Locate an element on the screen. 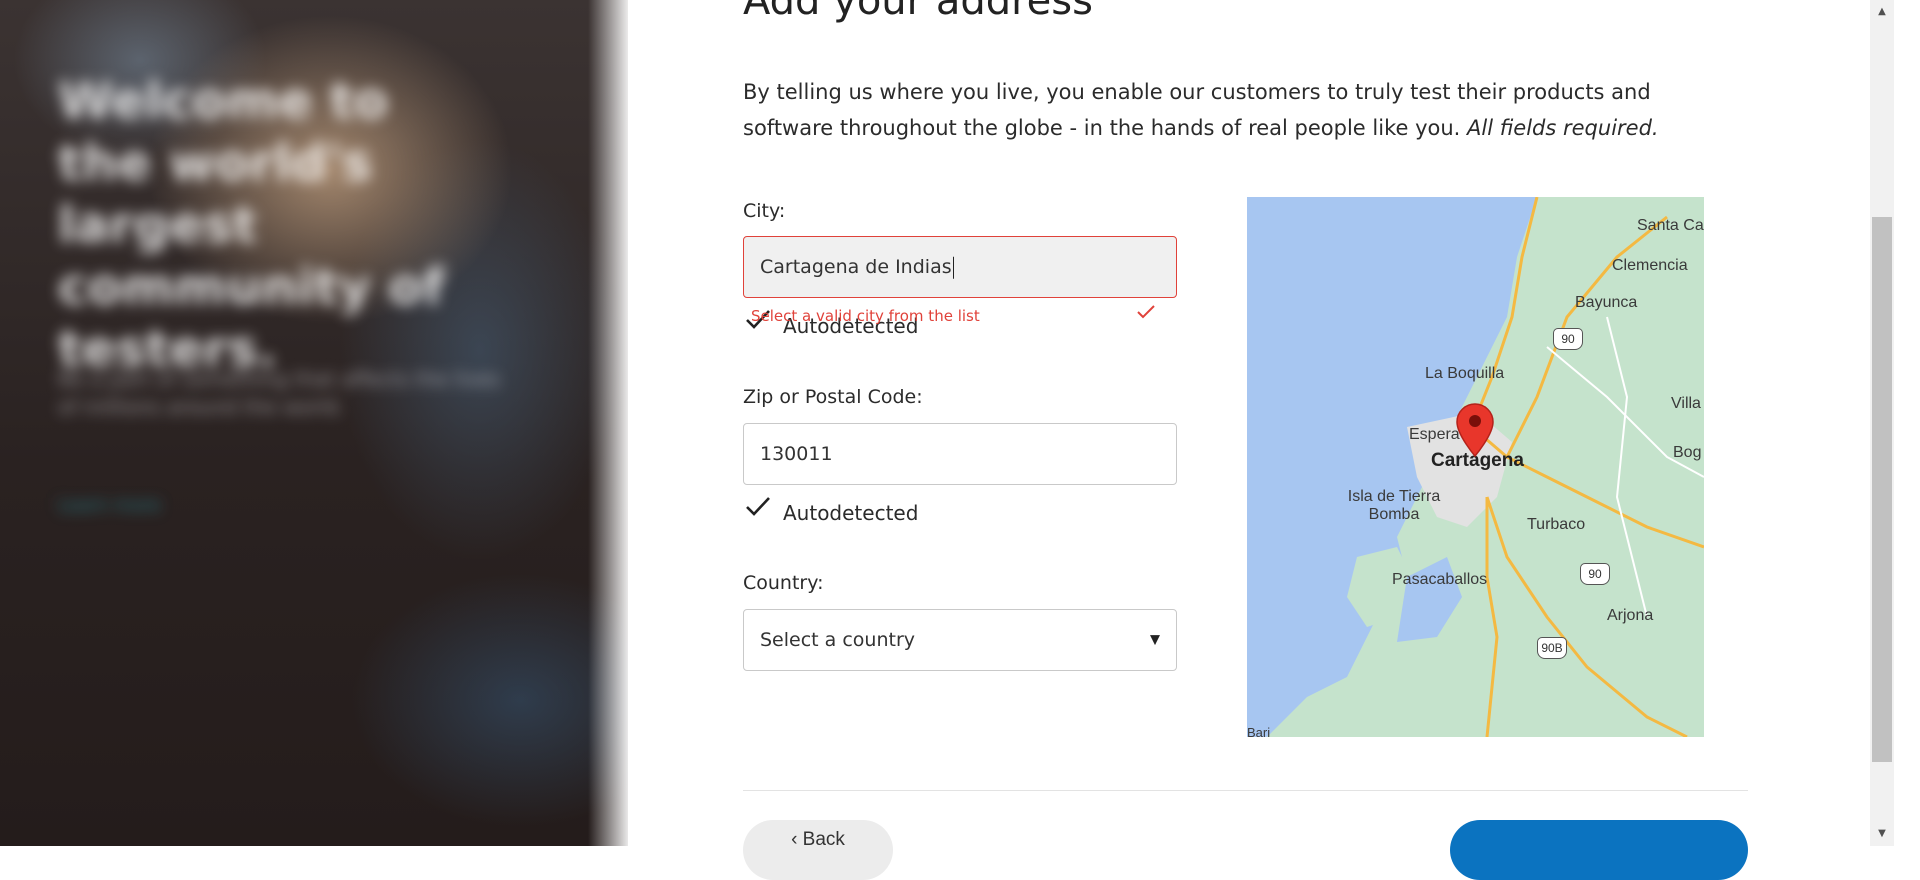 This screenshot has height=880, width=1920. next-button is located at coordinates (1599, 850).